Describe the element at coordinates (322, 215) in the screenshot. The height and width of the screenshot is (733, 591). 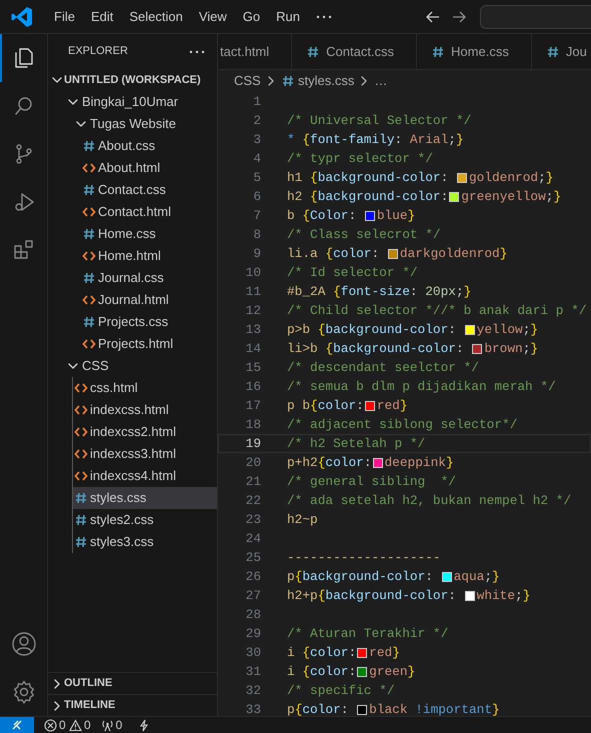
I see `code-text: b {Color:` at that location.